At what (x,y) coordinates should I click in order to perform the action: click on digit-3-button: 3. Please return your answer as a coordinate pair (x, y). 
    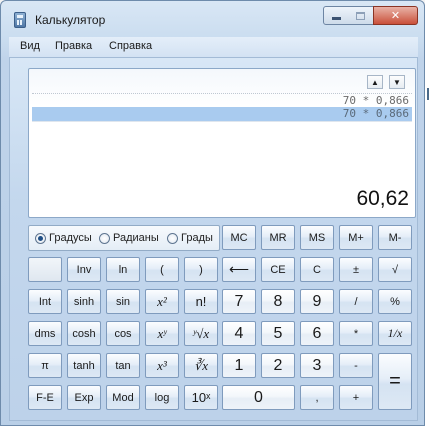
    Looking at the image, I should click on (317, 365).